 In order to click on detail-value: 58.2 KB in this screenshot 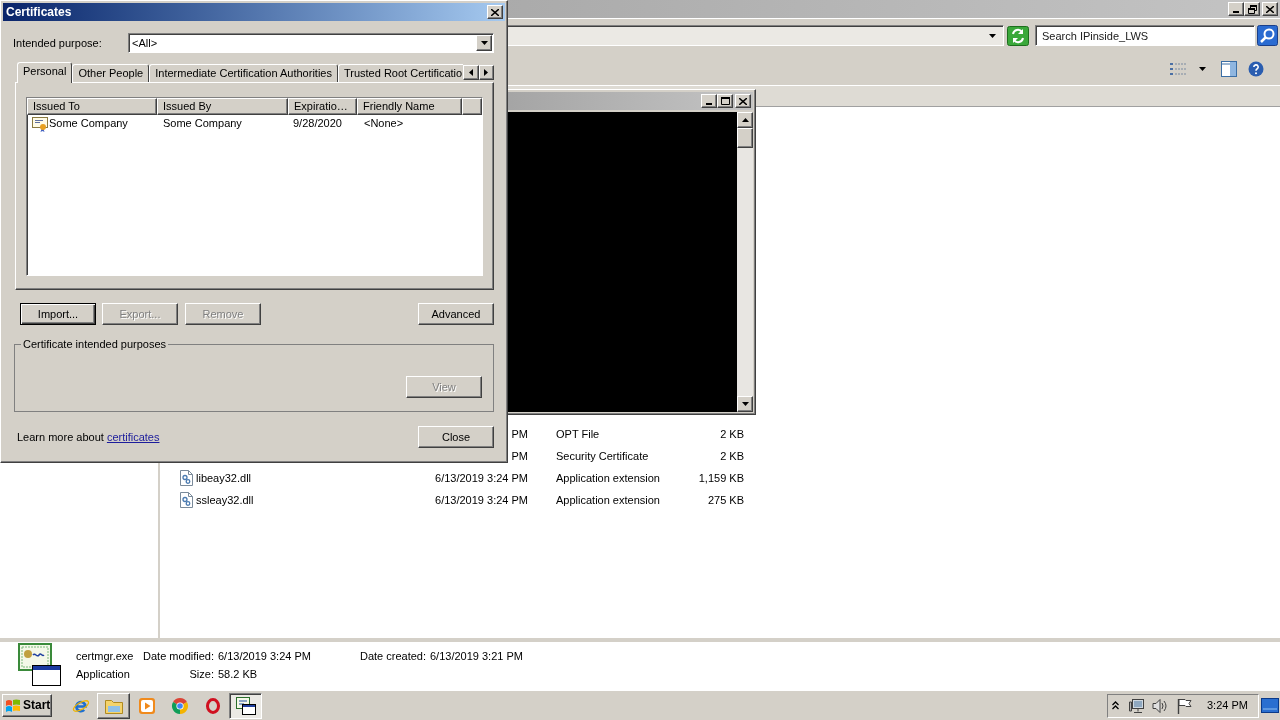, I will do `click(238, 674)`.